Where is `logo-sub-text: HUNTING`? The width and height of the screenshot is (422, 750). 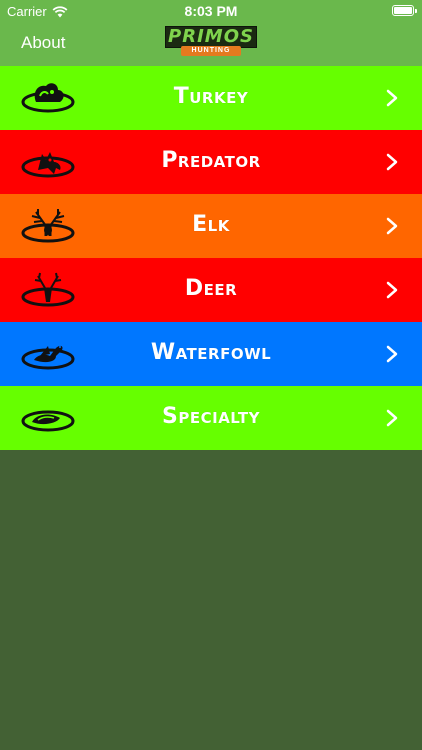 logo-sub-text: HUNTING is located at coordinates (211, 51).